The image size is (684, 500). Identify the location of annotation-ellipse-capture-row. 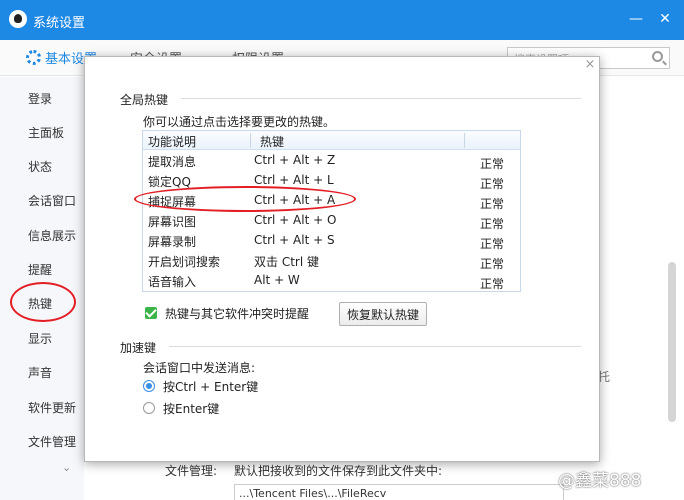
(245, 199).